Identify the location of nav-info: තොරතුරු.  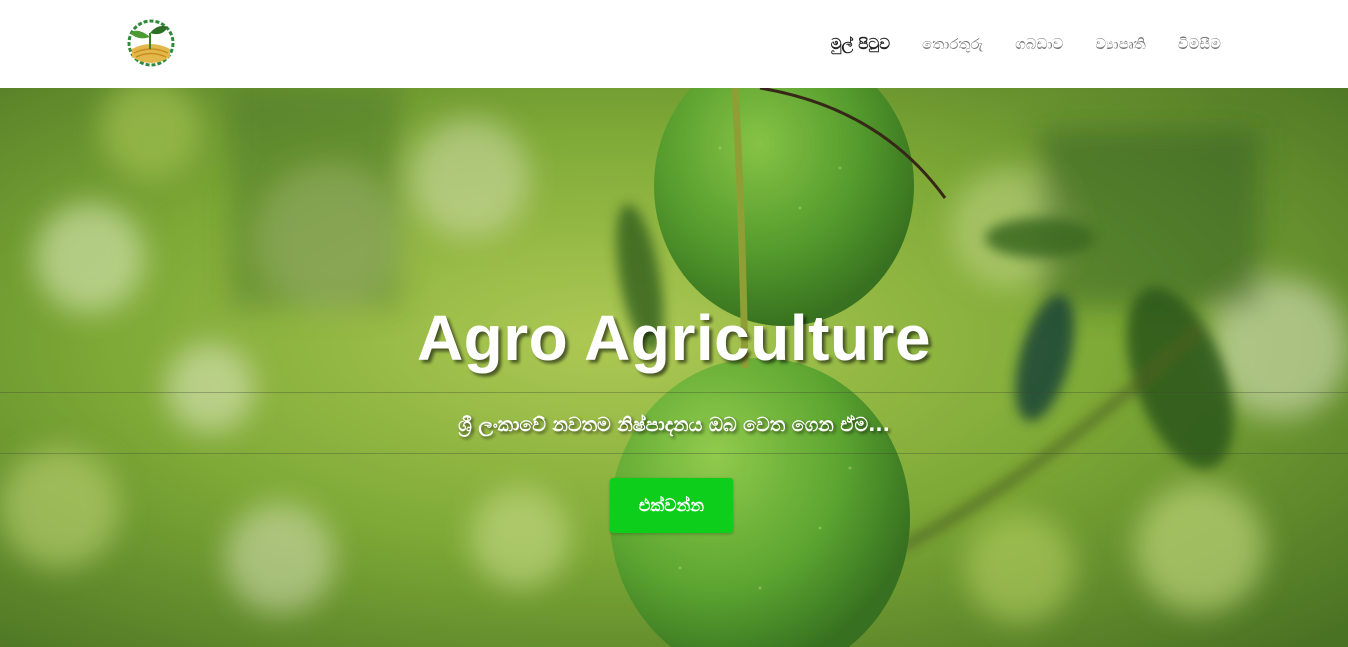
(952, 44).